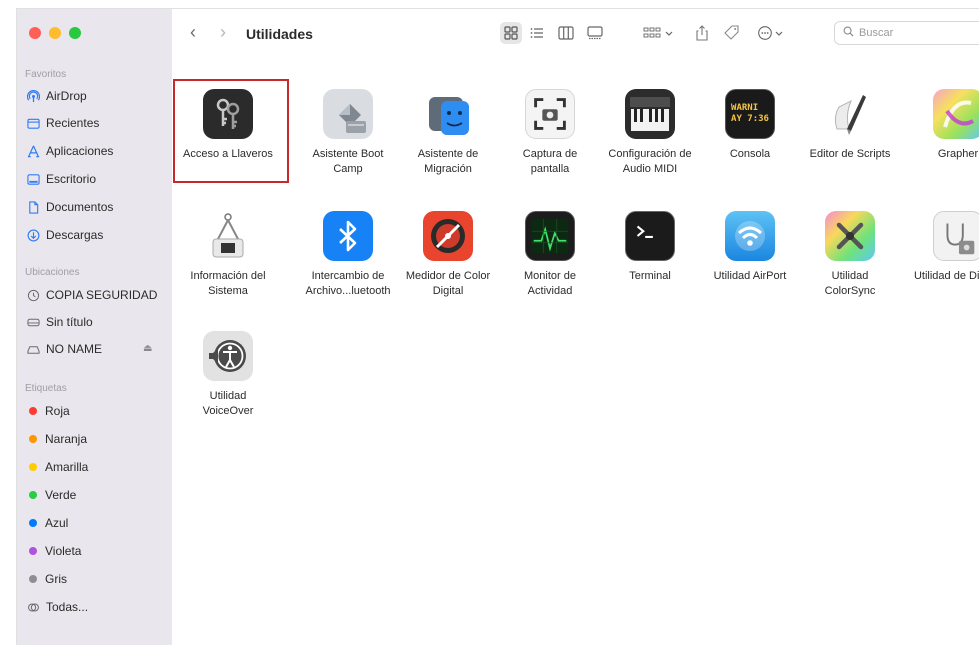  What do you see at coordinates (750, 276) in the screenshot?
I see `app-label: Utilidad AirPort` at bounding box center [750, 276].